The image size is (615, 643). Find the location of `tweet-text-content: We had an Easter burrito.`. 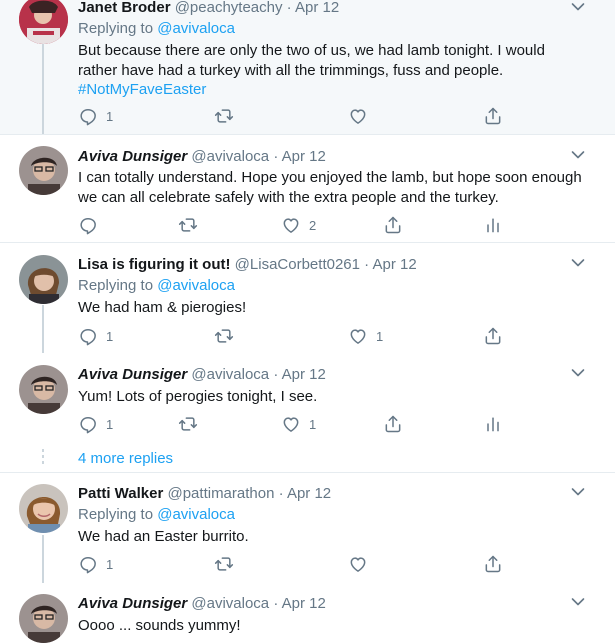

tweet-text-content: We had an Easter burrito. is located at coordinates (163, 536).